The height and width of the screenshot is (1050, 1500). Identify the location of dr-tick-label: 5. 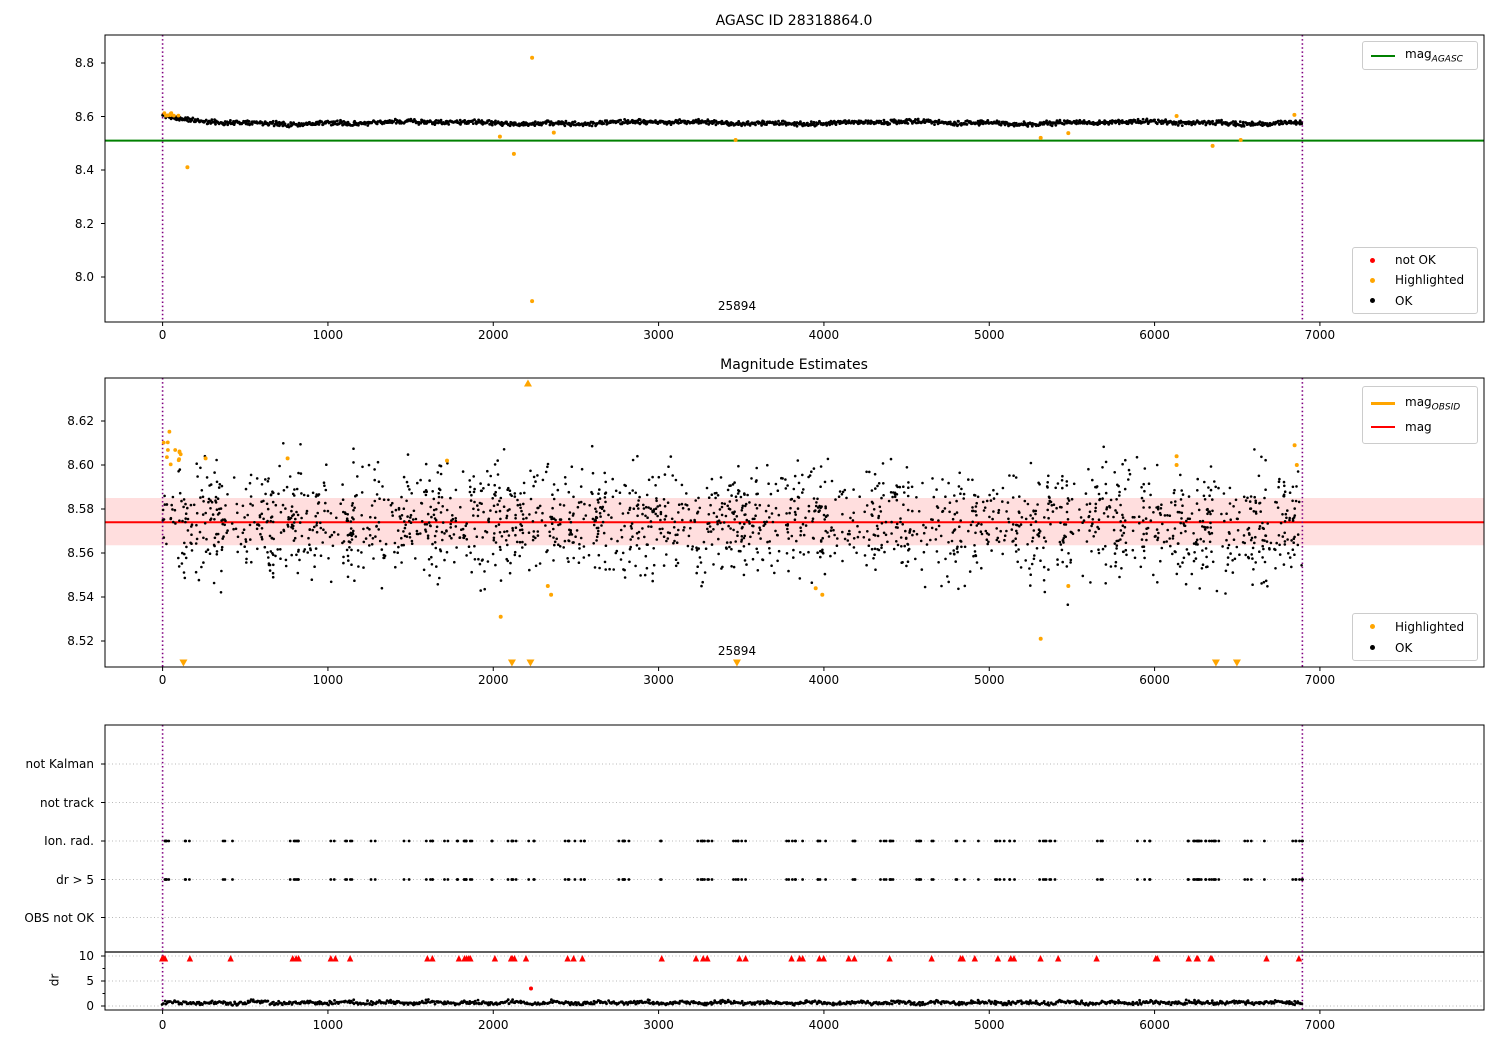
(90, 981).